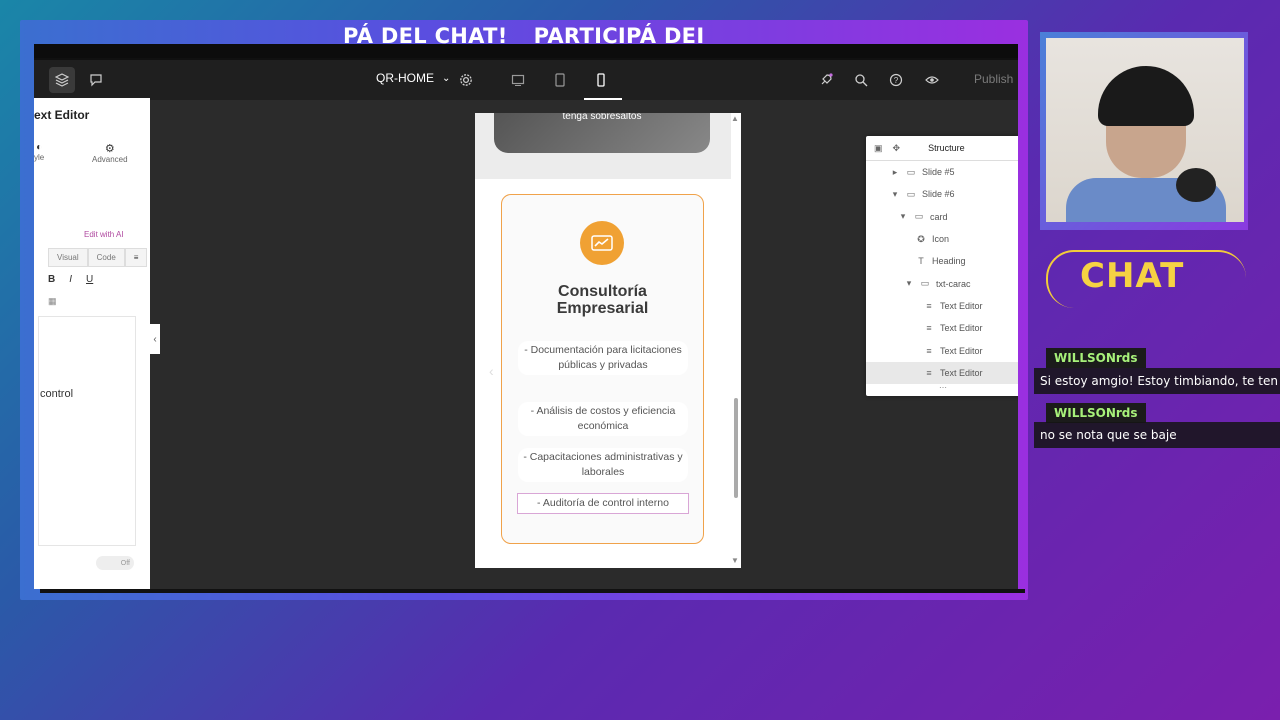  I want to click on structure-row-card: ▾ ▭ card, so click(942, 217).